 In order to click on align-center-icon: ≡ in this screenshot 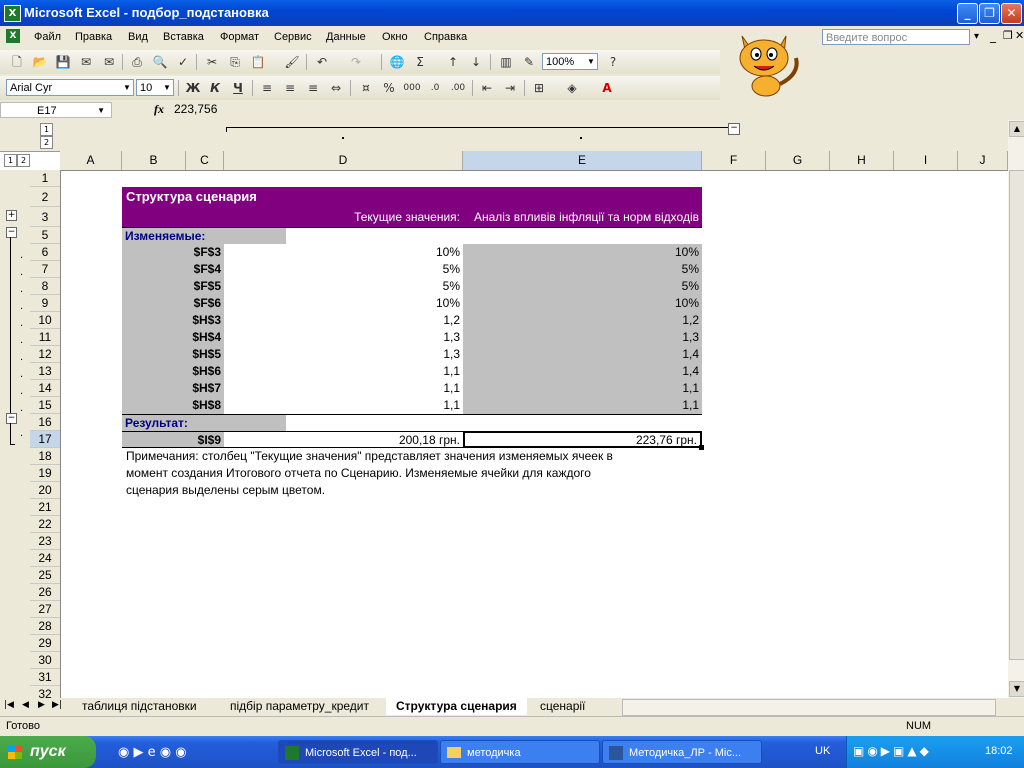, I will do `click(290, 88)`.